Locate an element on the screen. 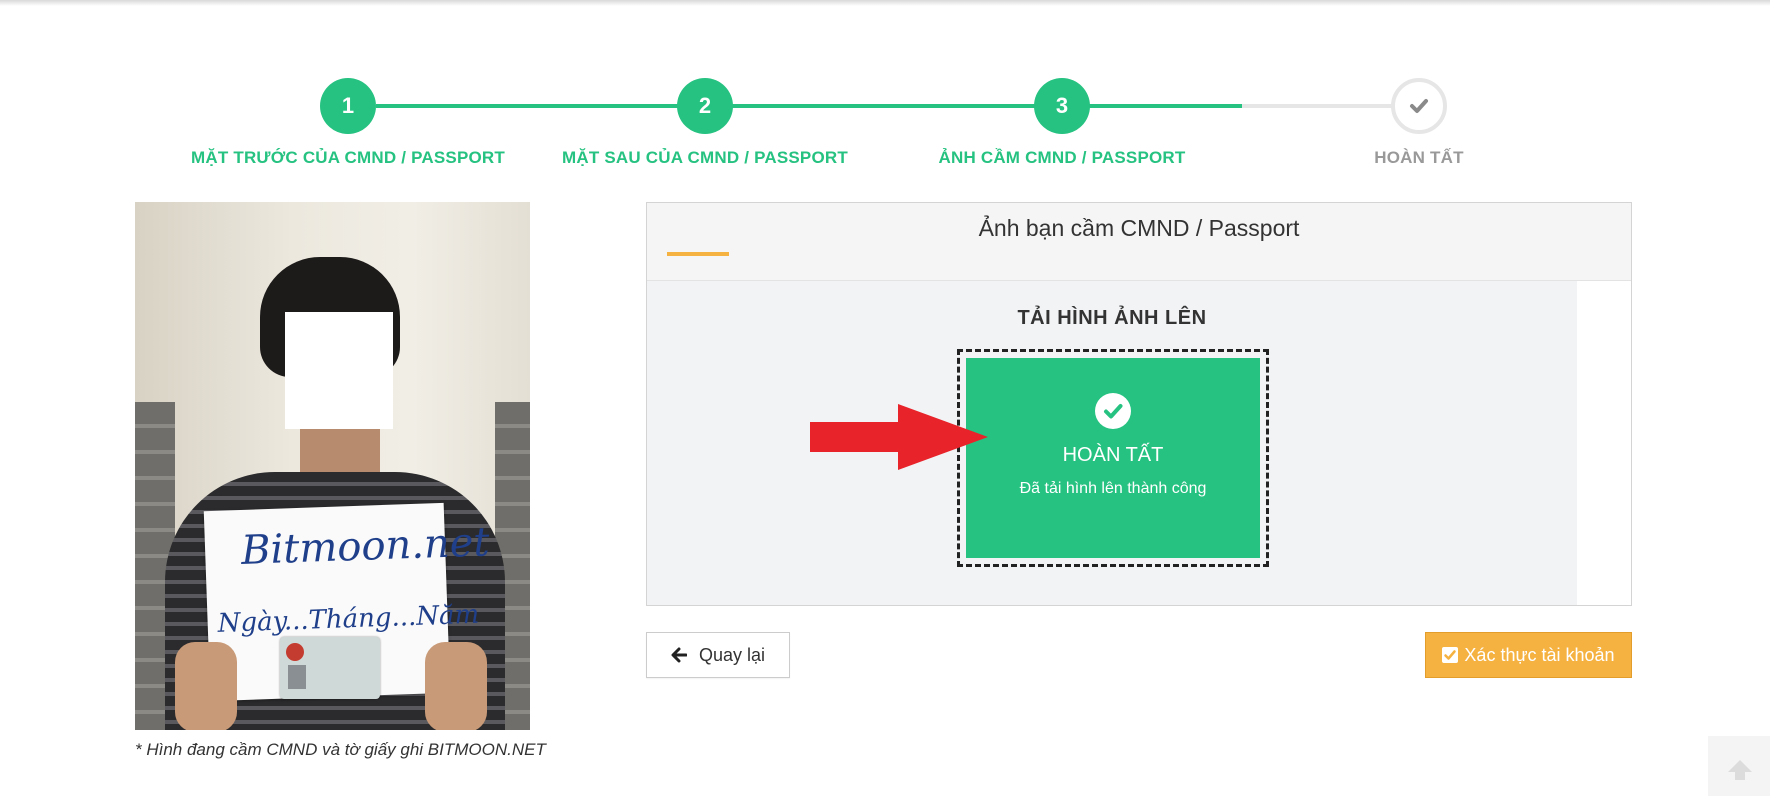 The height and width of the screenshot is (796, 1770). step-3-number: 3 is located at coordinates (1062, 106).